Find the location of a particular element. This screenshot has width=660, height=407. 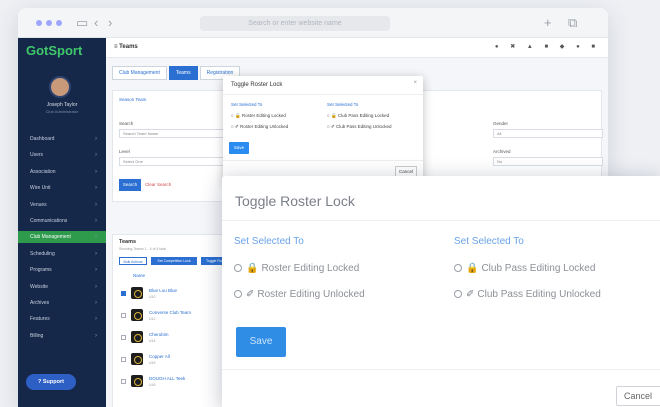

radio-clubpass-locked: 🔒 Club Pass Editing Locked is located at coordinates (524, 268).